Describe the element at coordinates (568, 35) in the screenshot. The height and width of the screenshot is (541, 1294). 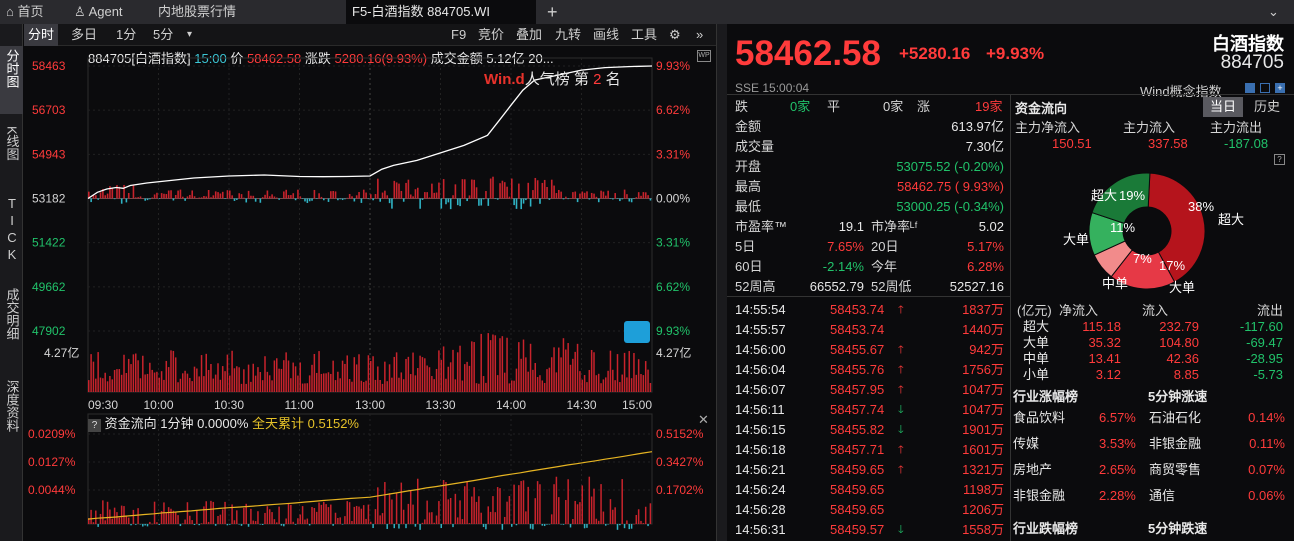
I see `btn-nine-turn: 九转` at that location.